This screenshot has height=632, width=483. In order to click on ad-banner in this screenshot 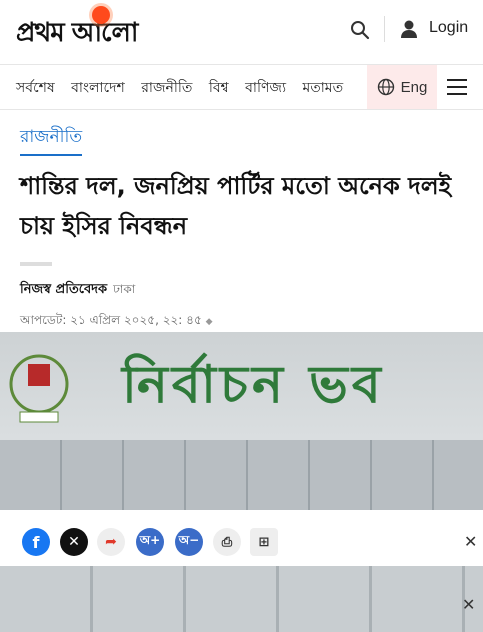, I will do `click(241, 599)`.